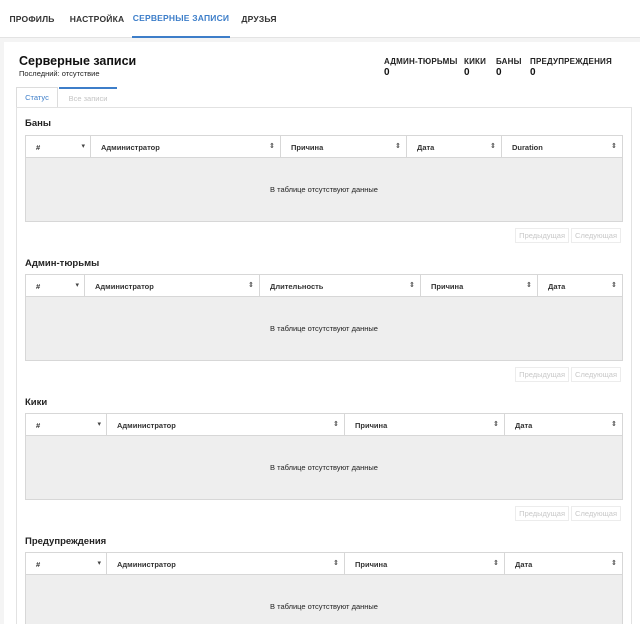 The image size is (640, 624). Describe the element at coordinates (62, 263) in the screenshot. I see `section-title-admin-jails: Админ-тюрьмы` at that location.